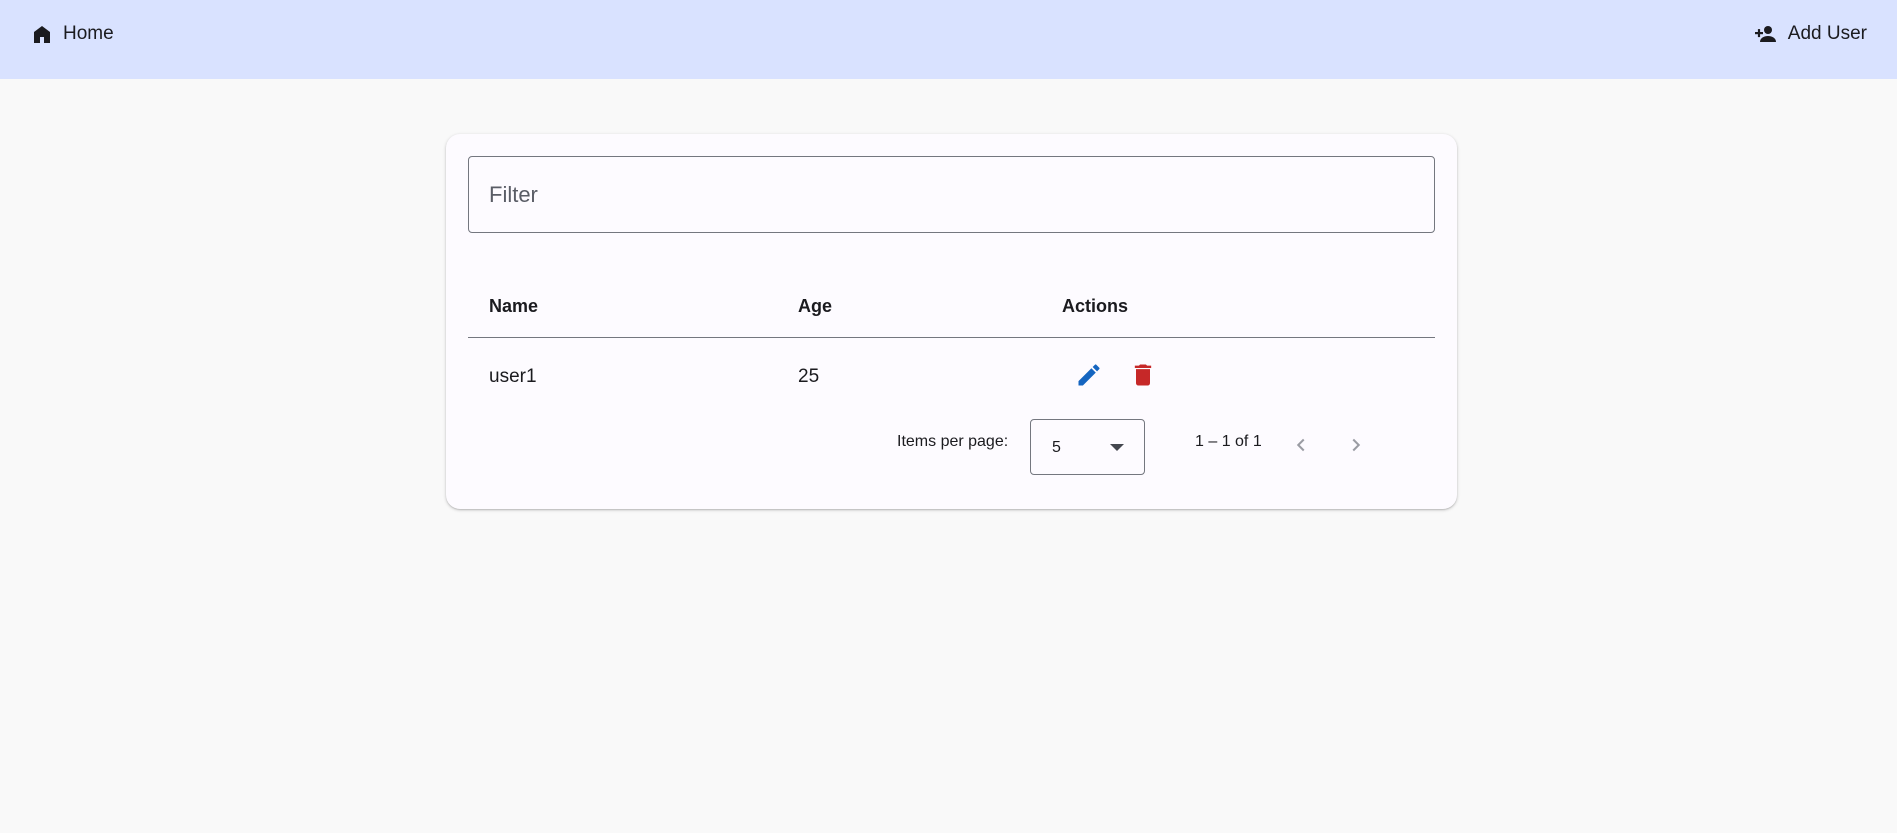 This screenshot has height=833, width=1897. What do you see at coordinates (1117, 447) in the screenshot?
I see `dropdown-arrow-icon` at bounding box center [1117, 447].